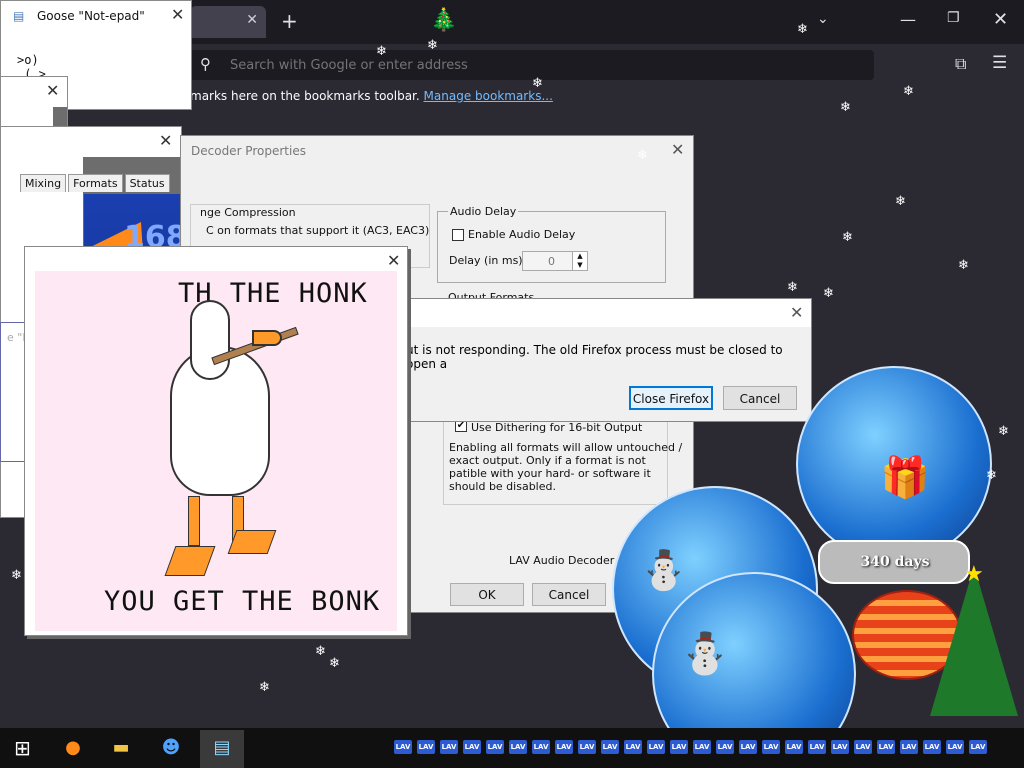  Describe the element at coordinates (974, 574) in the screenshot. I see `star-icon: ★` at that location.